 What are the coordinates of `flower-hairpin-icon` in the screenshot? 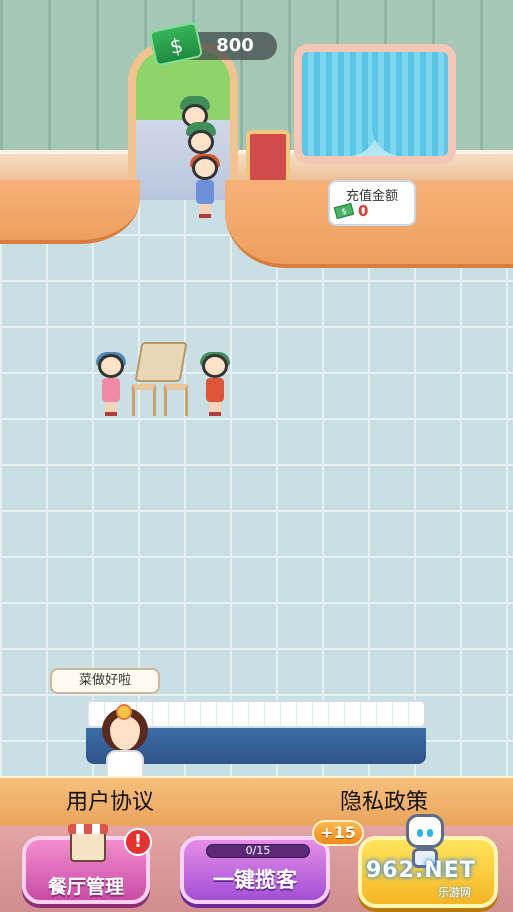 It's located at (124, 712).